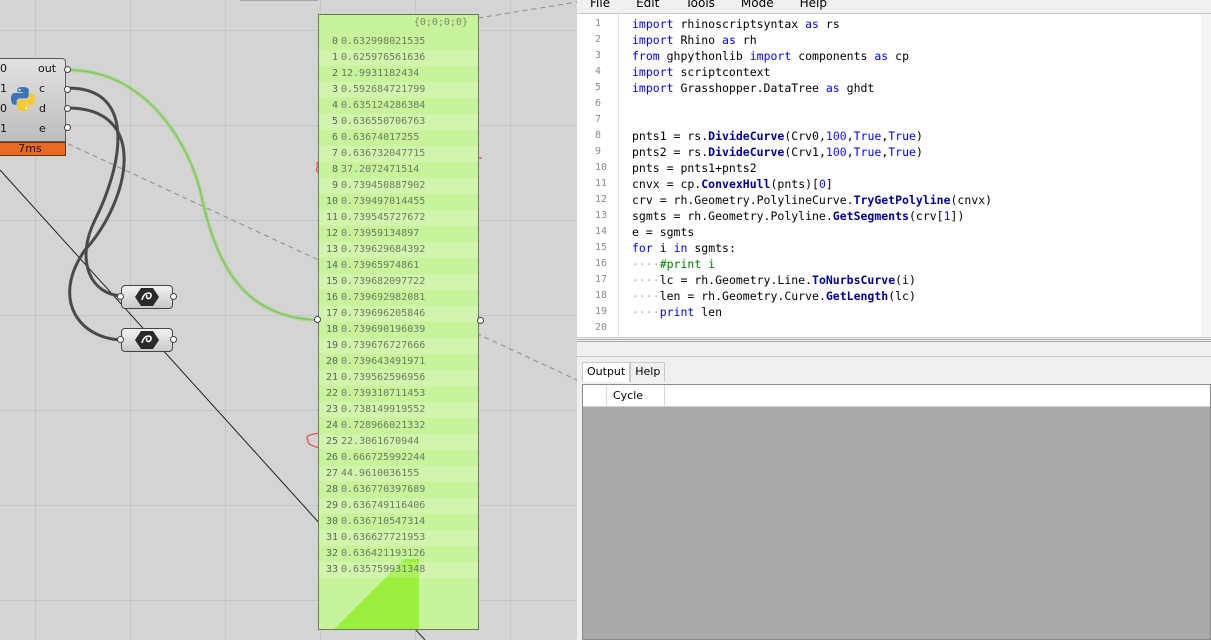 This screenshot has height=640, width=1211. I want to click on code-line-5: import Grasshopper.DataTree as ghdt, so click(753, 88).